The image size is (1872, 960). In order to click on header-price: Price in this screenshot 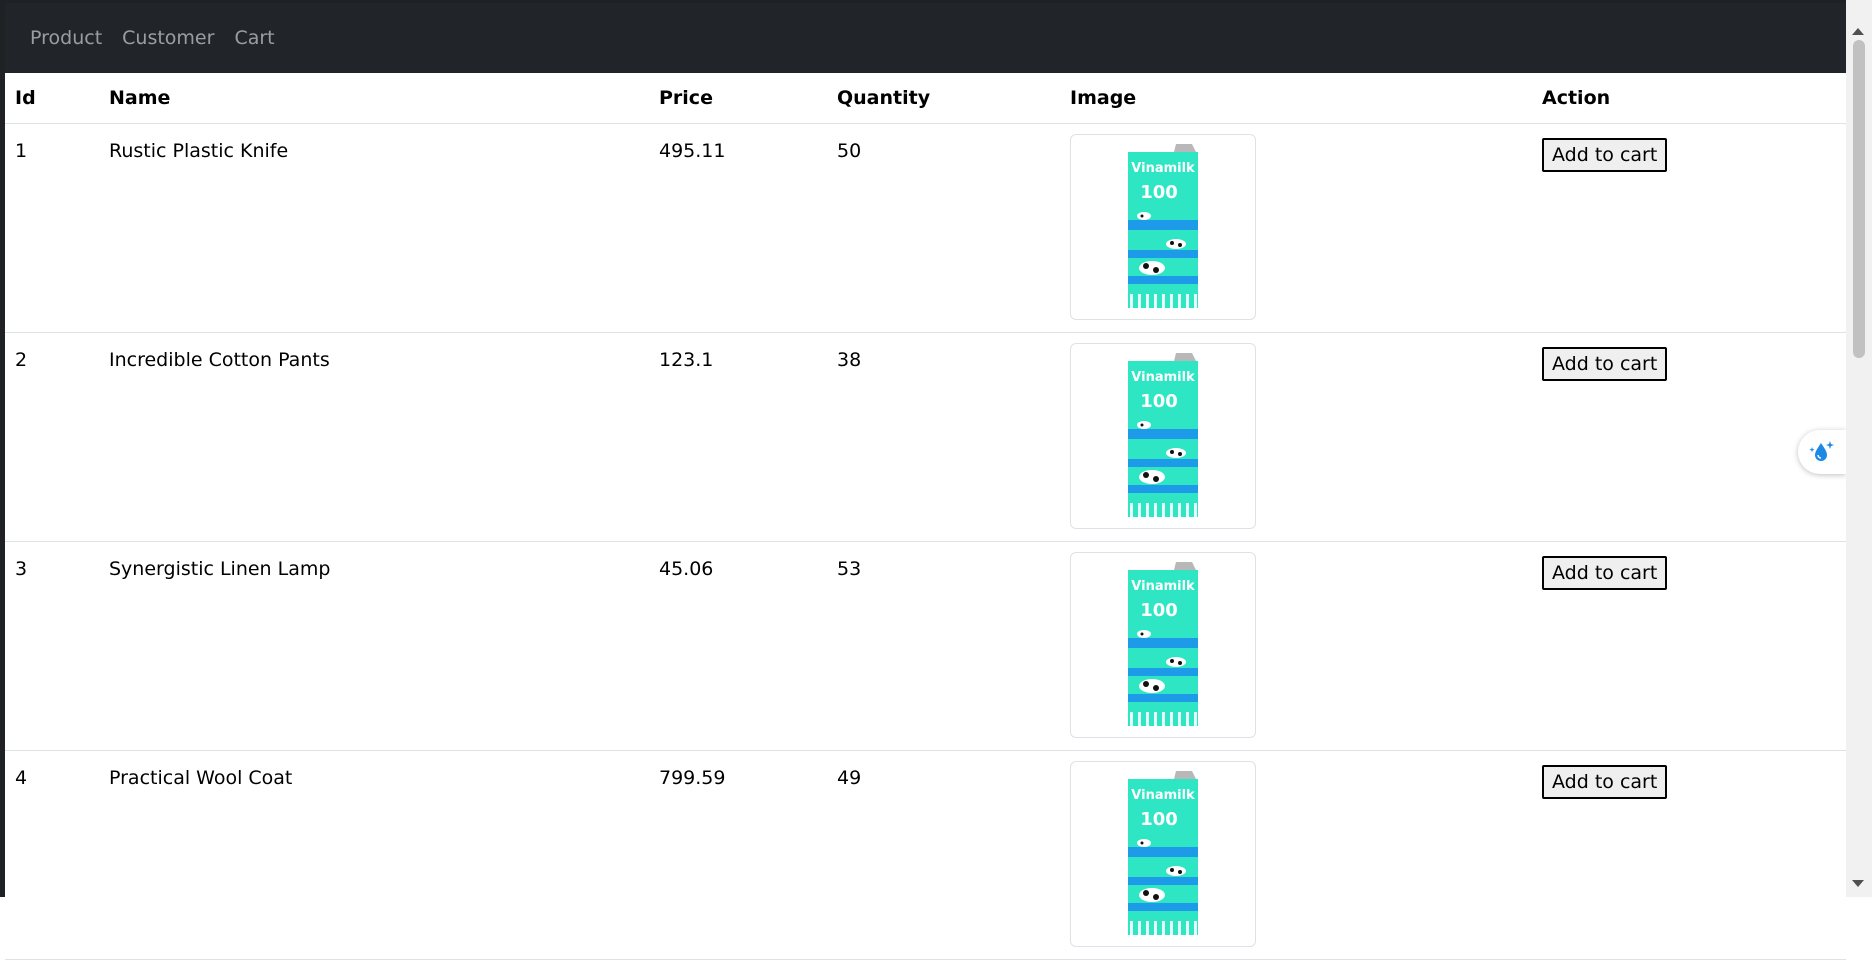, I will do `click(738, 98)`.